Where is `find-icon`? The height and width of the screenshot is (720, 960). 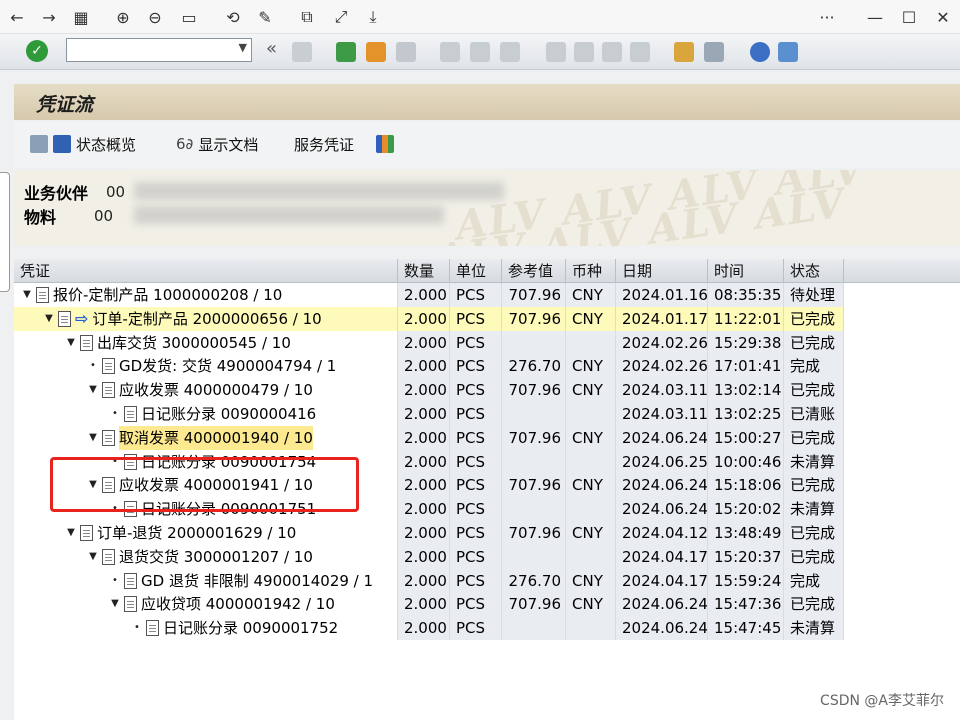
find-icon is located at coordinates (480, 52).